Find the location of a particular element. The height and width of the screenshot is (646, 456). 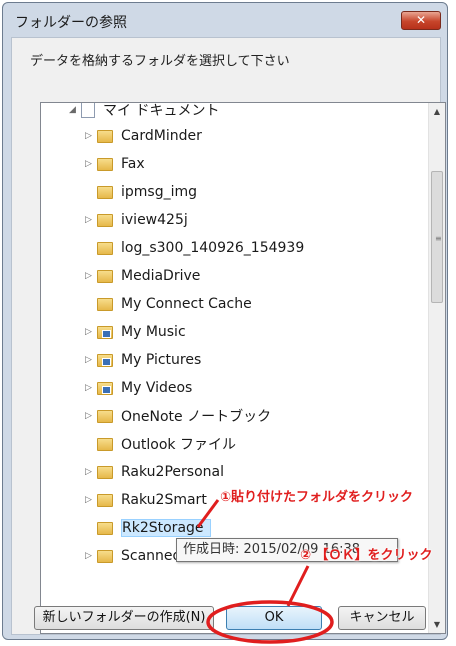

videos-folder-icon is located at coordinates (105, 388).